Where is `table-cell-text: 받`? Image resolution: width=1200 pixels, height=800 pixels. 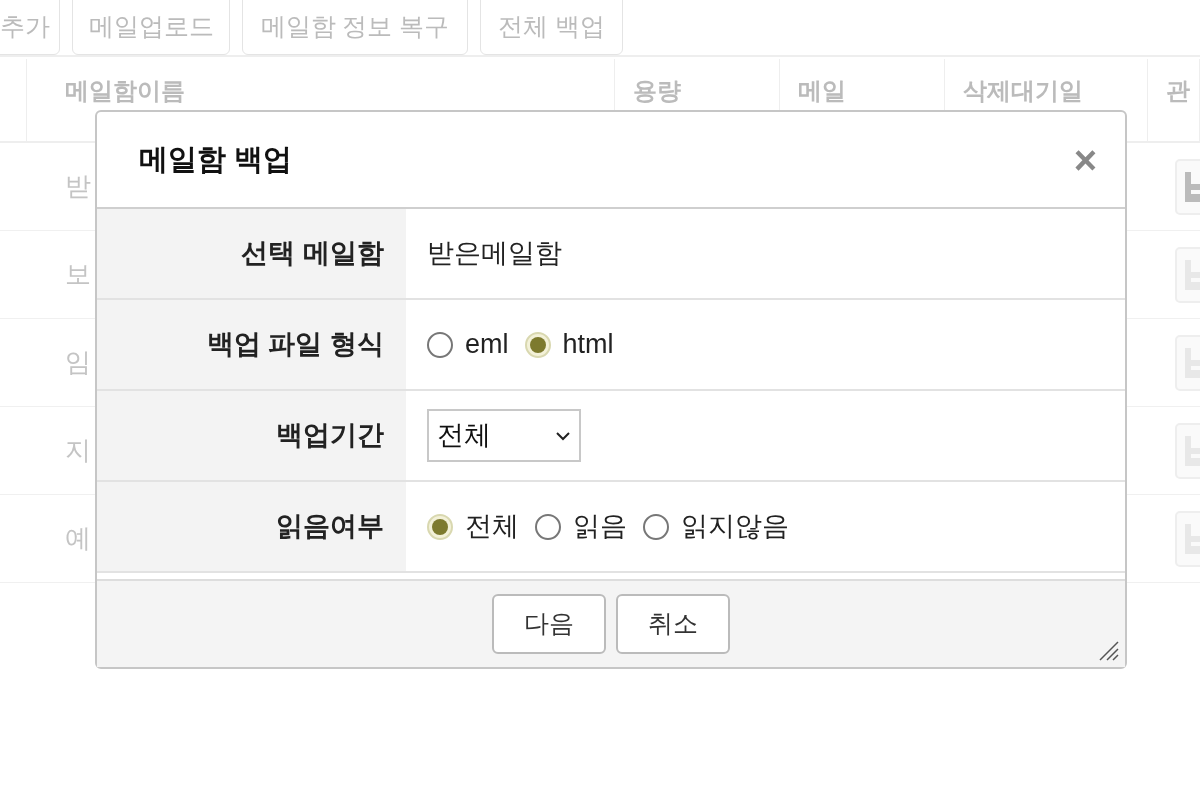
table-cell-text: 받 is located at coordinates (78, 186).